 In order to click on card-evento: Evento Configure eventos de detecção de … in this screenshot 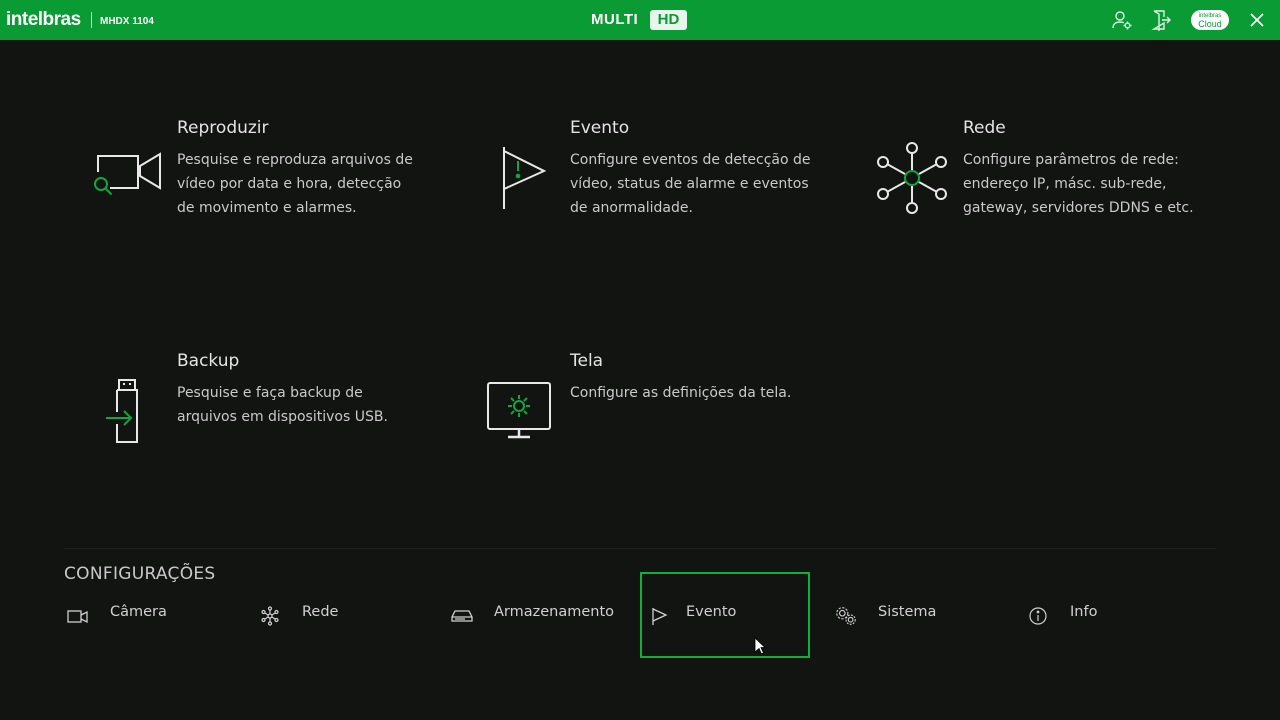, I will do `click(664, 178)`.